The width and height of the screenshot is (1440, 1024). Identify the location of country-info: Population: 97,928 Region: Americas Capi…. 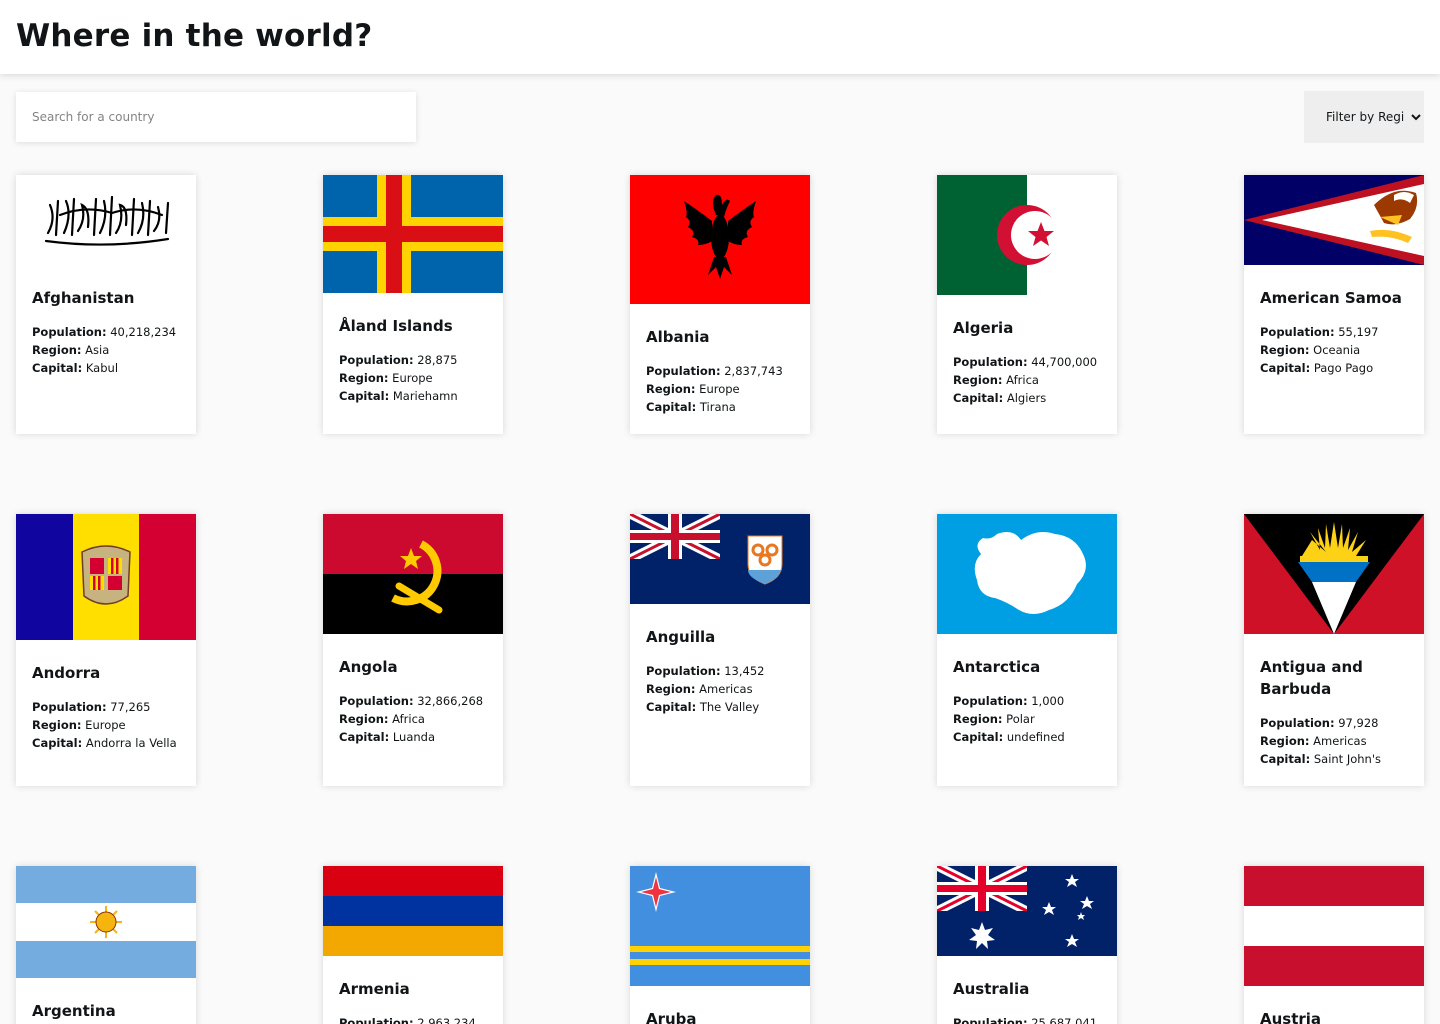
(1334, 741).